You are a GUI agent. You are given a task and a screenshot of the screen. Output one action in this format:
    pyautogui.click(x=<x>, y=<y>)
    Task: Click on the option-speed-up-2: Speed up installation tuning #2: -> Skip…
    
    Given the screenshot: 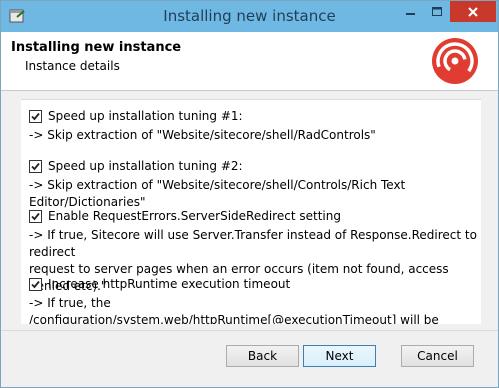 What is the action you would take?
    pyautogui.click(x=255, y=184)
    